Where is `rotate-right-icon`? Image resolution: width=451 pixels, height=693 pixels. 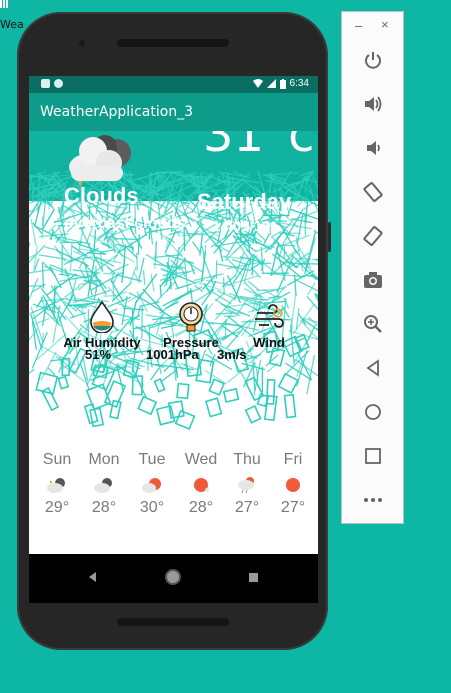
rotate-right-icon is located at coordinates (373, 236).